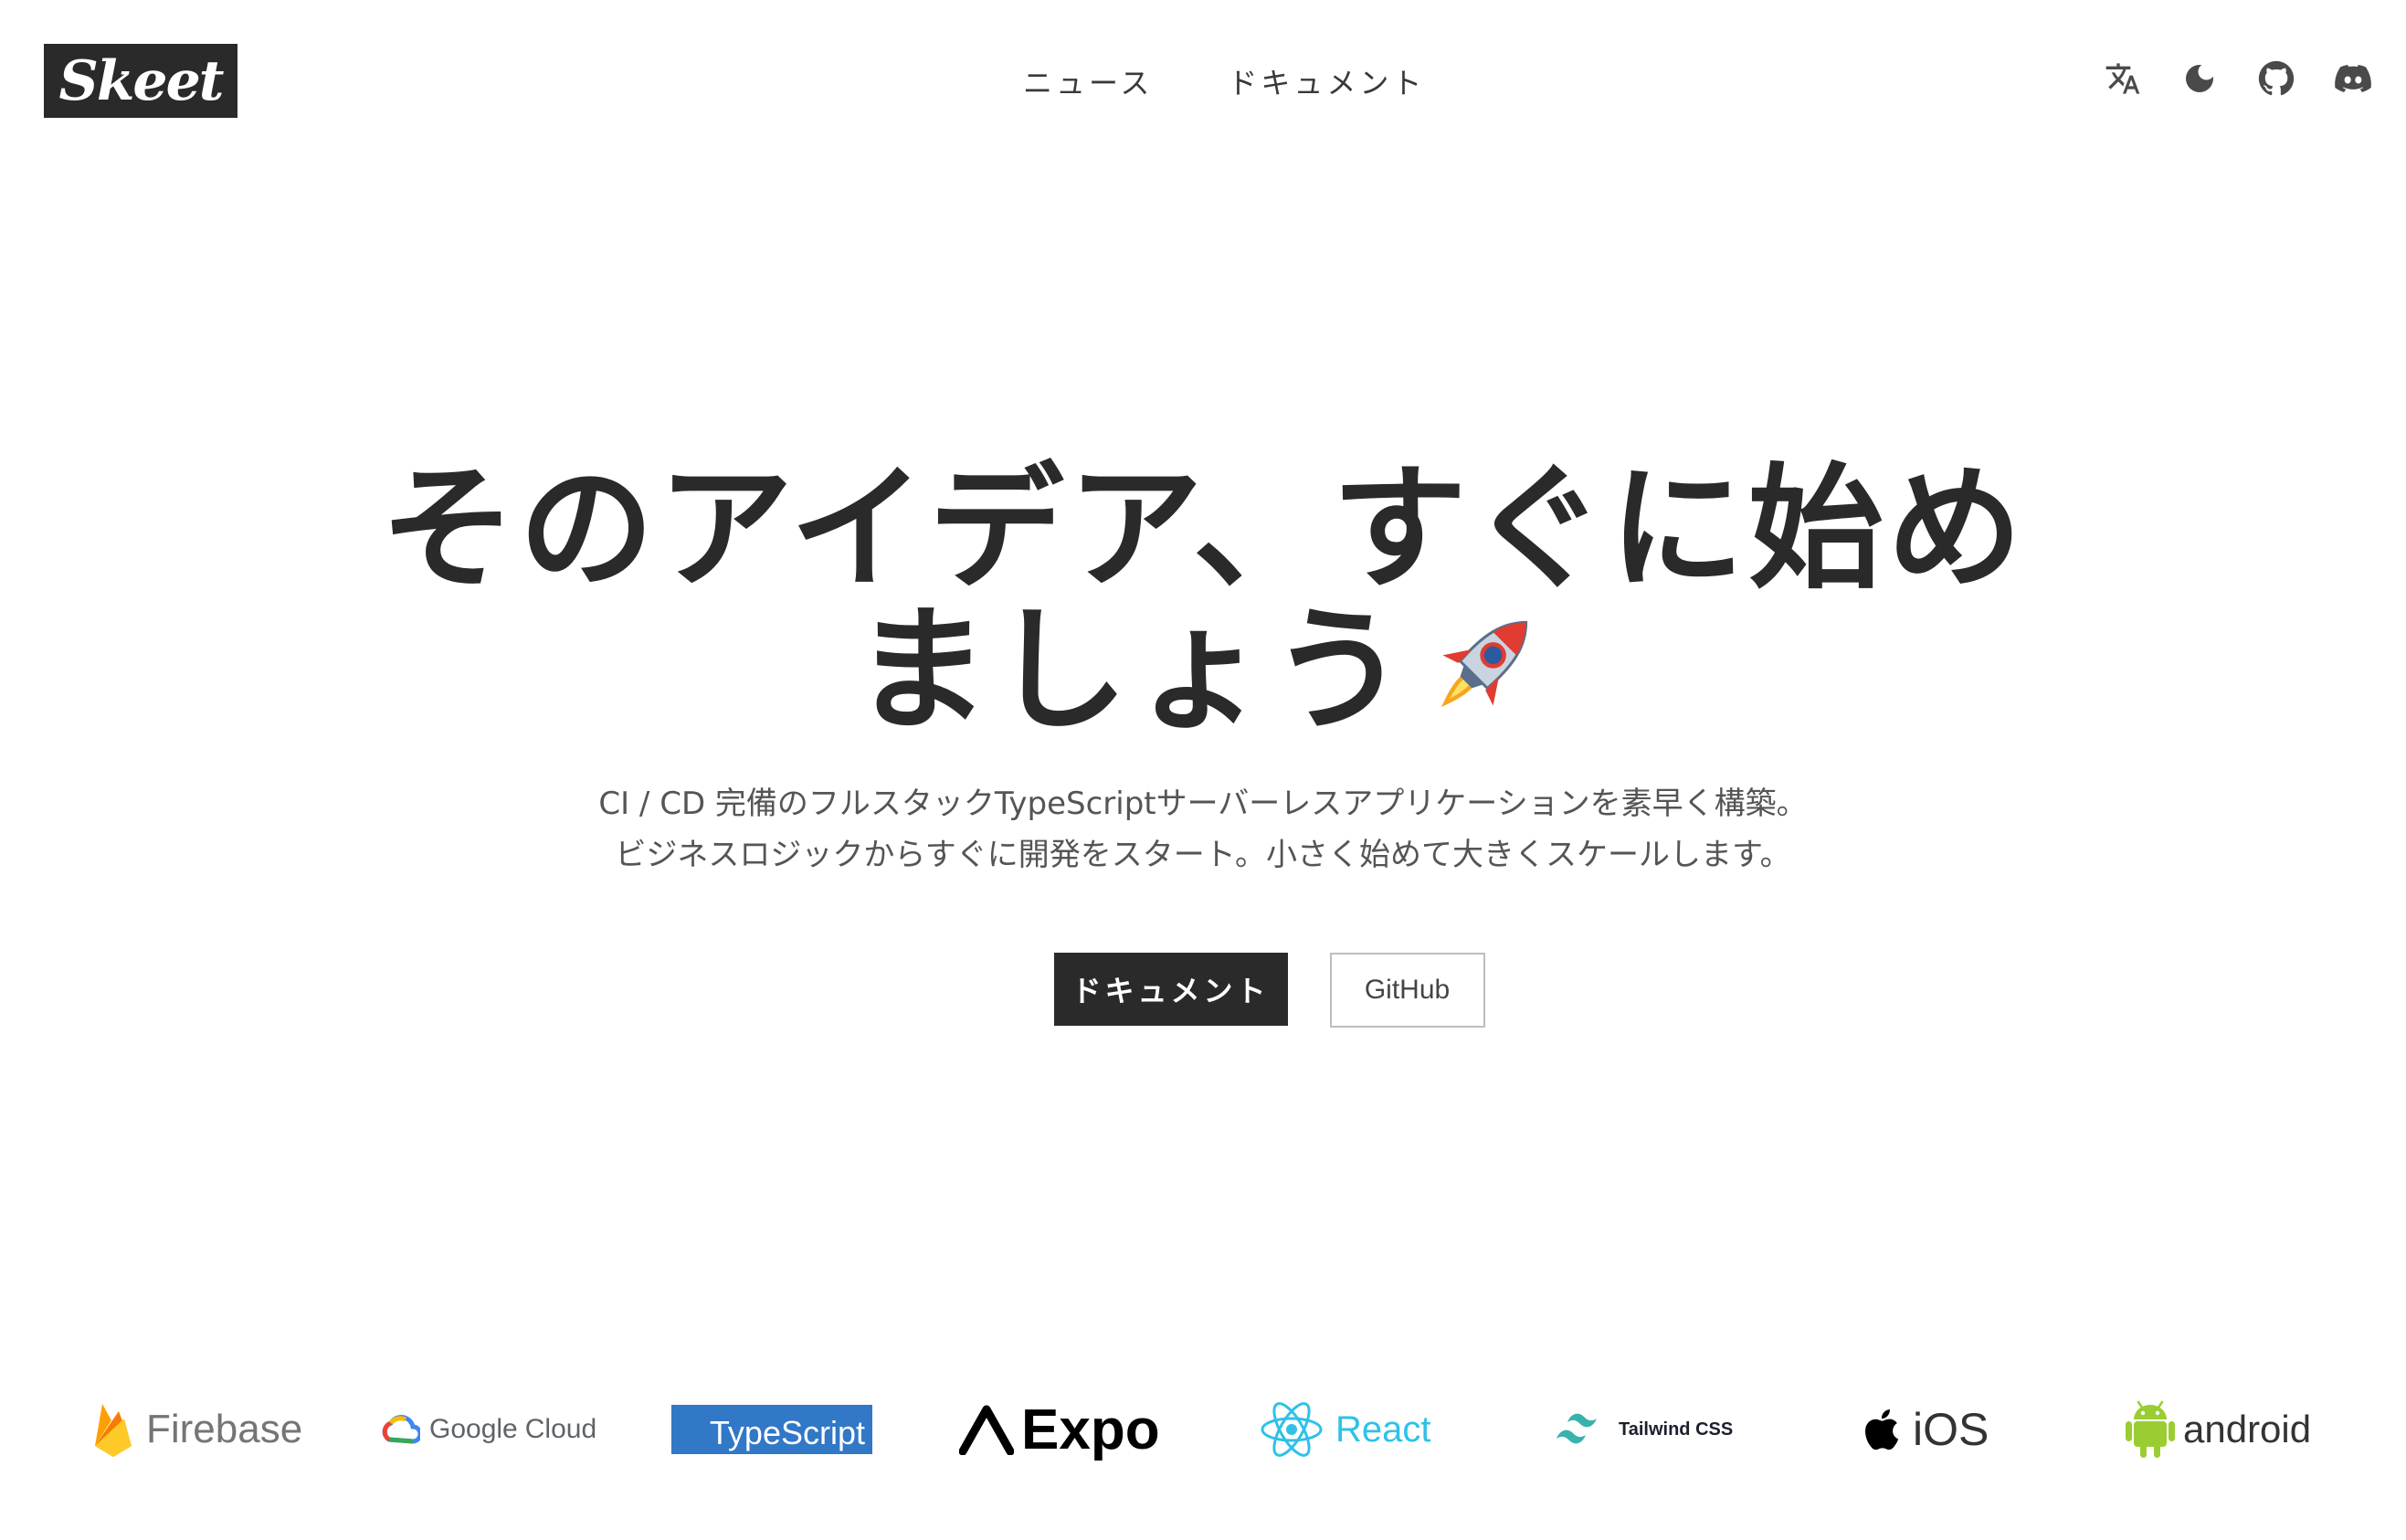  What do you see at coordinates (560, 1429) in the screenshot?
I see `google-cloud-cloud-label: Cloud` at bounding box center [560, 1429].